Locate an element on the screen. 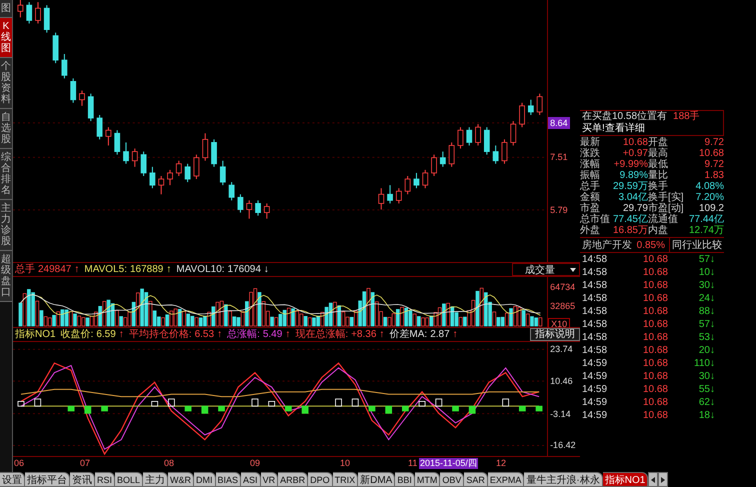  indicator-tab: MTM is located at coordinates (427, 479).